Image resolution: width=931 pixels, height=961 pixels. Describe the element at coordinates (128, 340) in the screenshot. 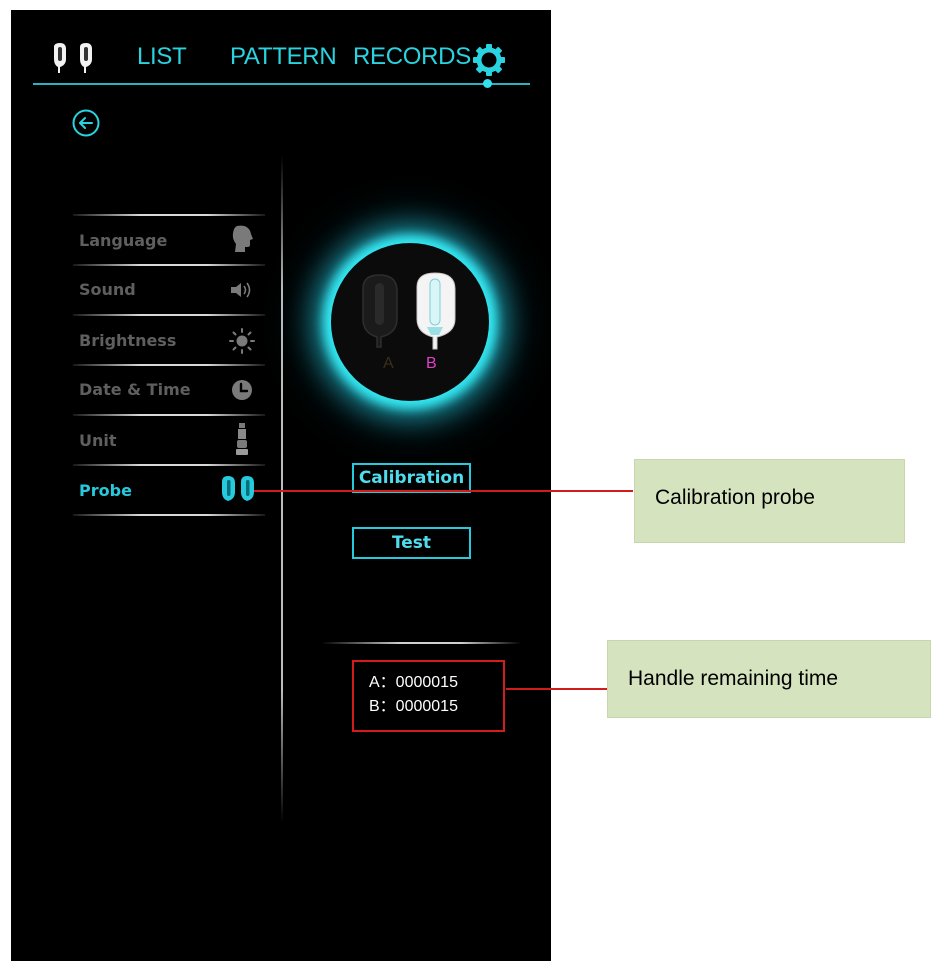

I see `menu-item-label: Brightness` at that location.